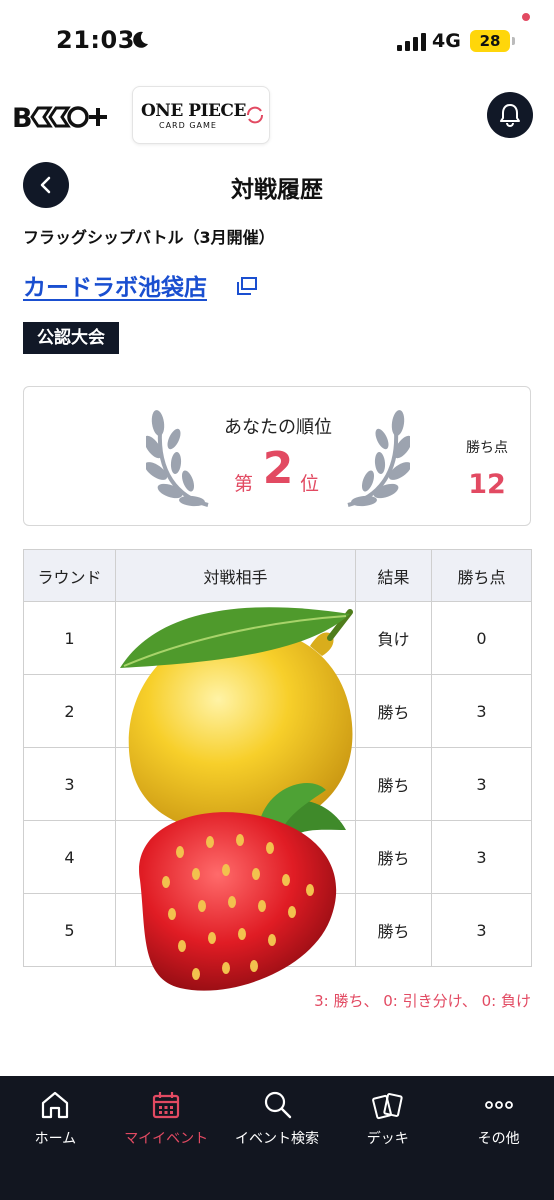 The height and width of the screenshot is (1200, 554). I want to click on rank-value: 2, so click(278, 468).